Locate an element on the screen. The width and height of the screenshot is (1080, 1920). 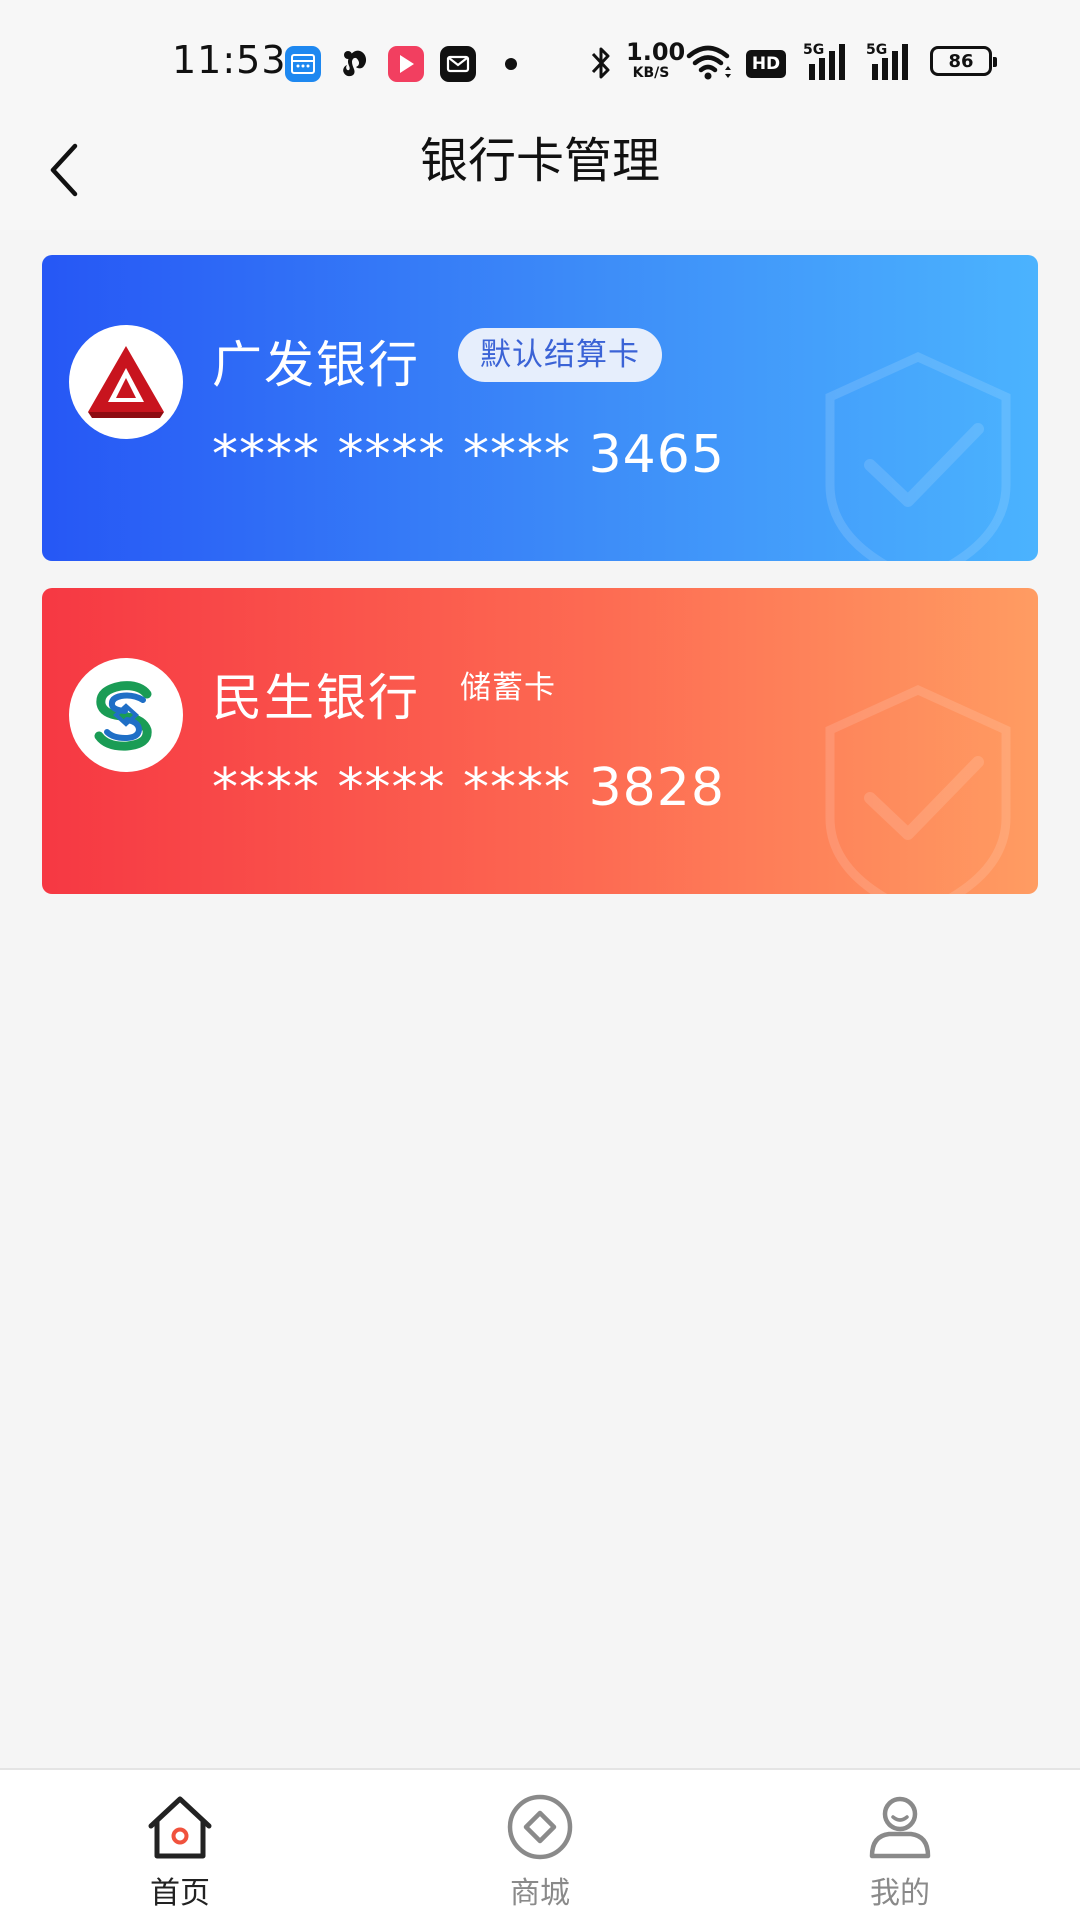
tab-mall: 商城 is located at coordinates (540, 1845).